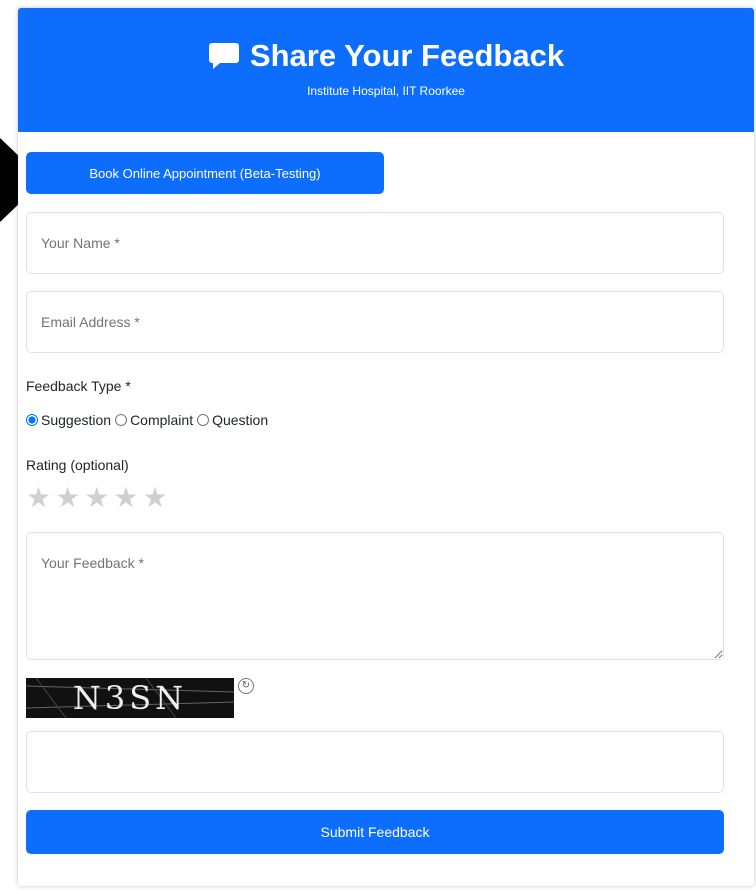  I want to click on page-title: Share Your Feedback, so click(386, 41).